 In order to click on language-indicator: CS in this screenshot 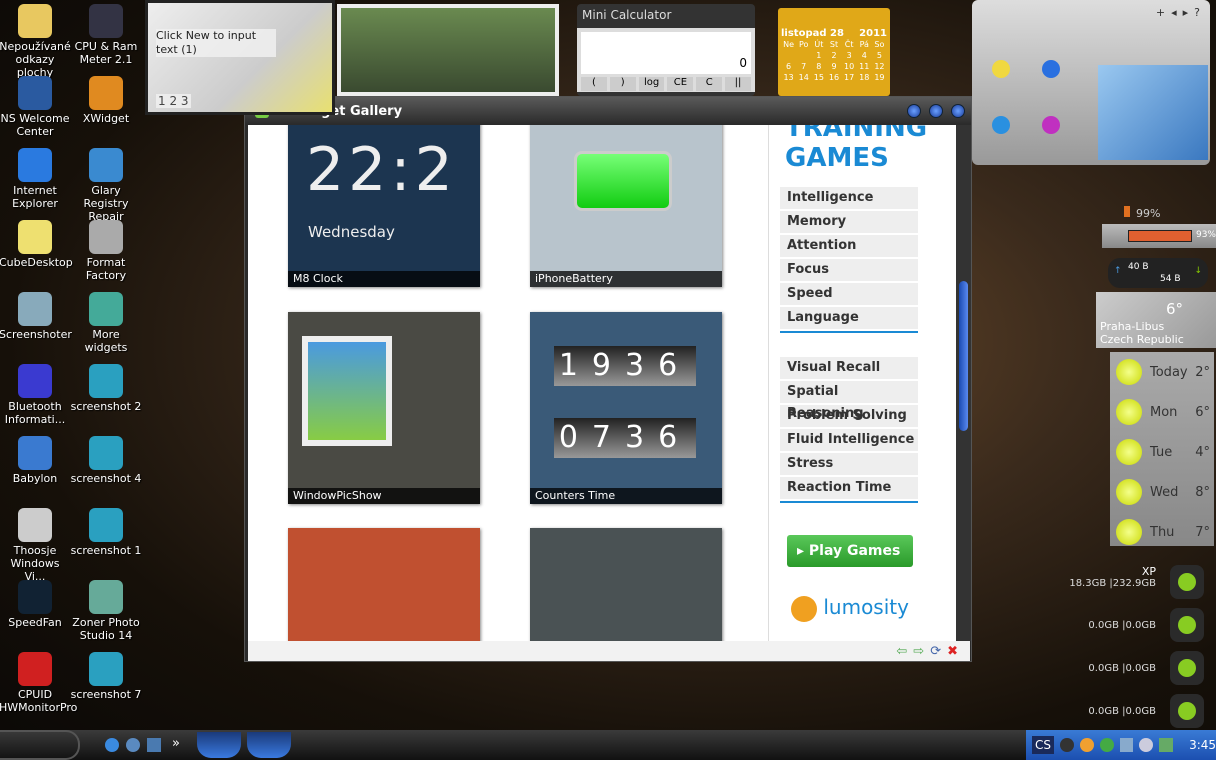, I will do `click(1043, 745)`.